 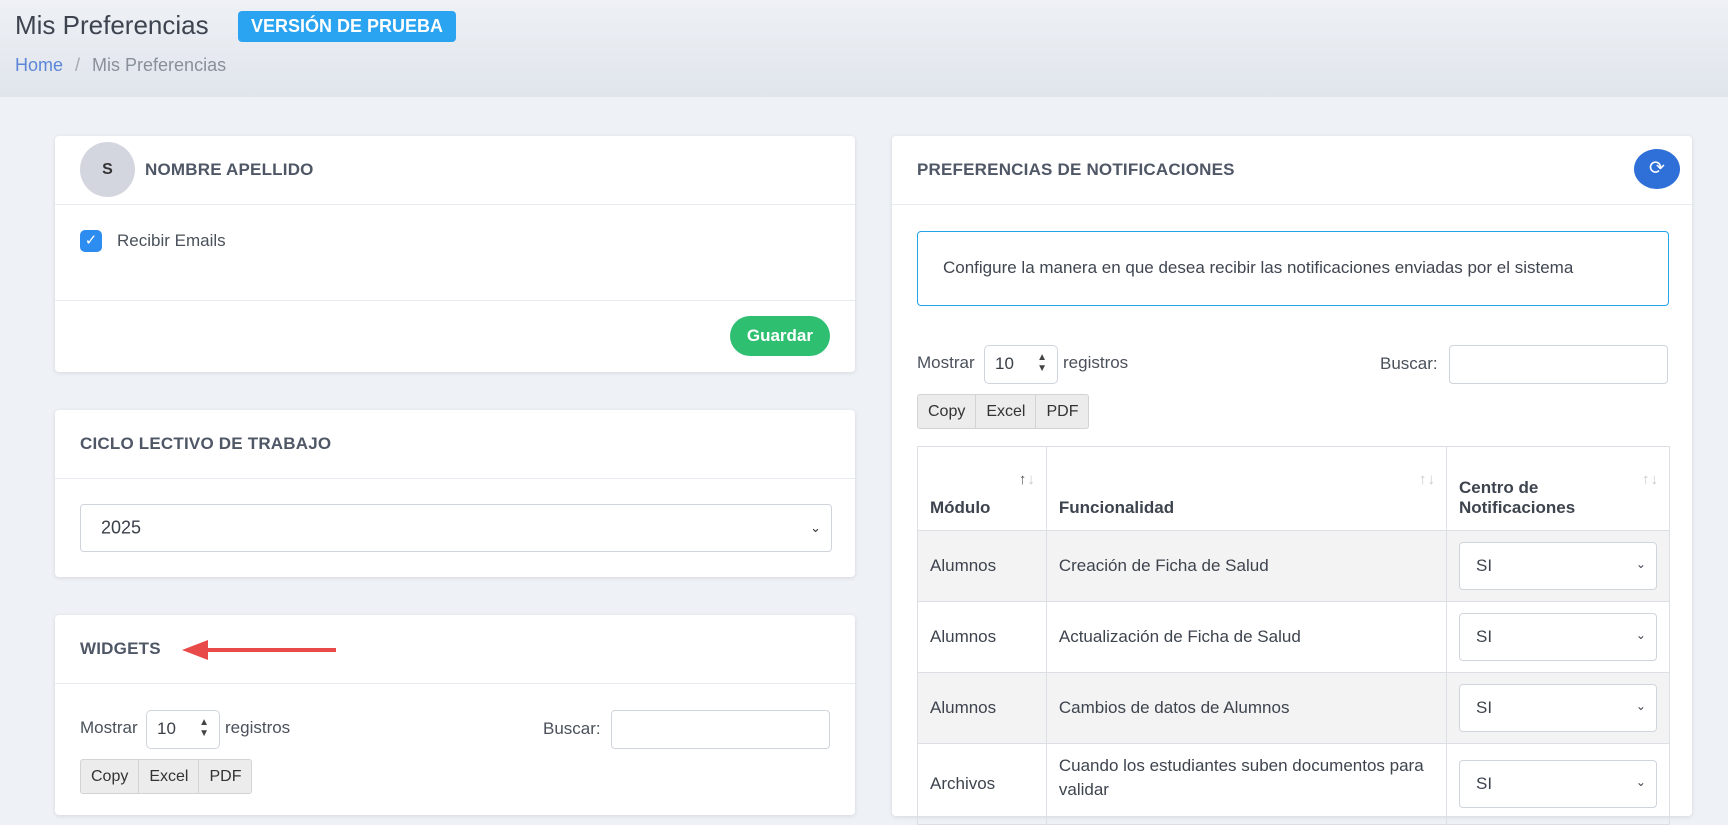 I want to click on widgets-search-label: Buscar:, so click(x=572, y=728).